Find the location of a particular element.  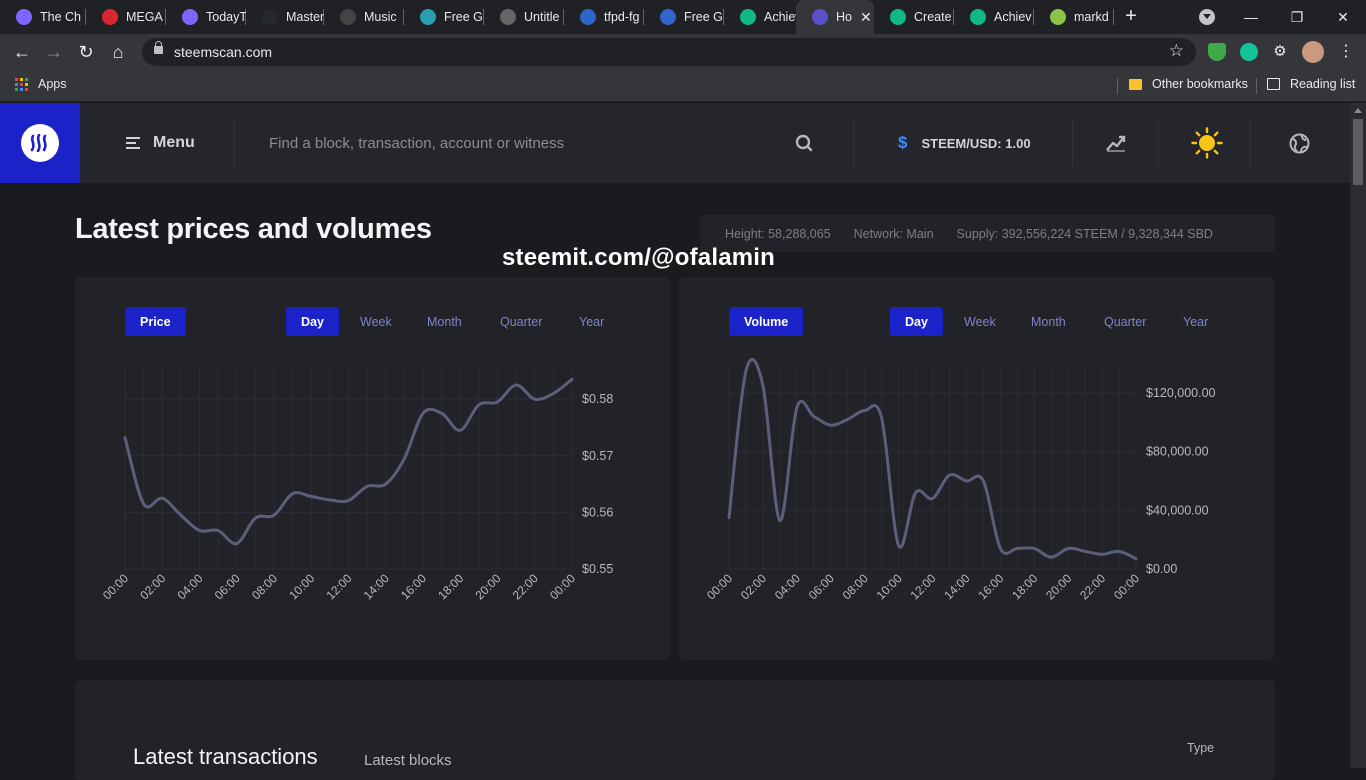

chart-trend-icon is located at coordinates (1116, 143).